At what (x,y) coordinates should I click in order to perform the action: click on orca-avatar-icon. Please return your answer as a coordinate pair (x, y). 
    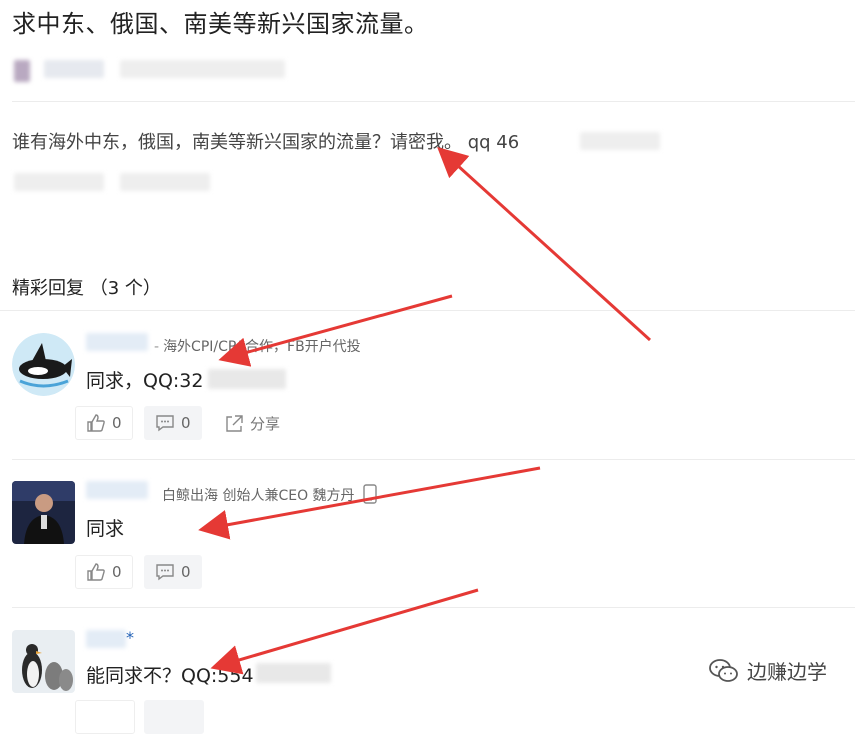
    Looking at the image, I should click on (43, 364).